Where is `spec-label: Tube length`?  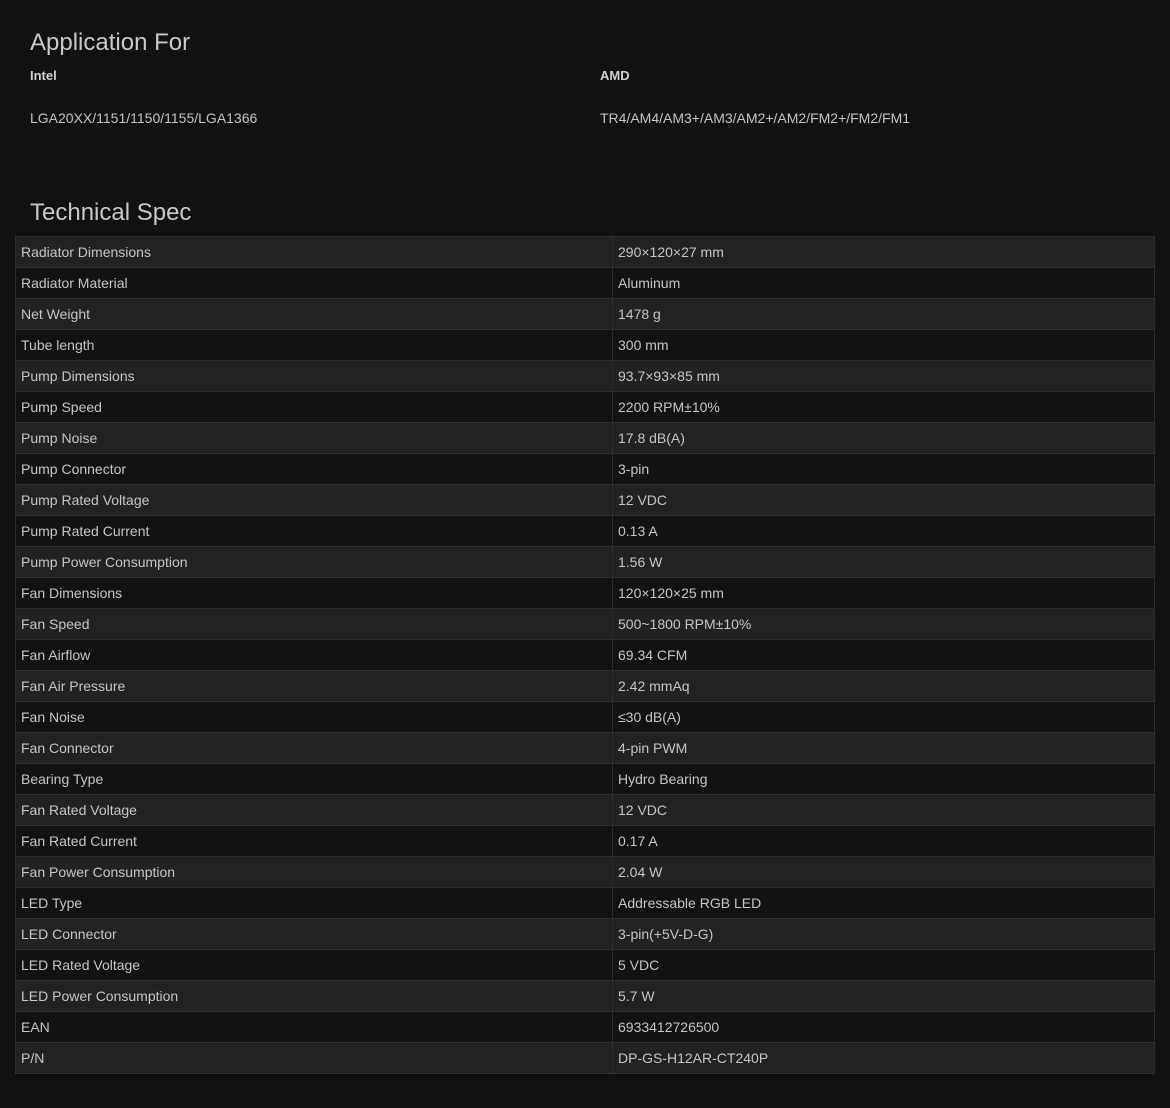 spec-label: Tube length is located at coordinates (314, 345).